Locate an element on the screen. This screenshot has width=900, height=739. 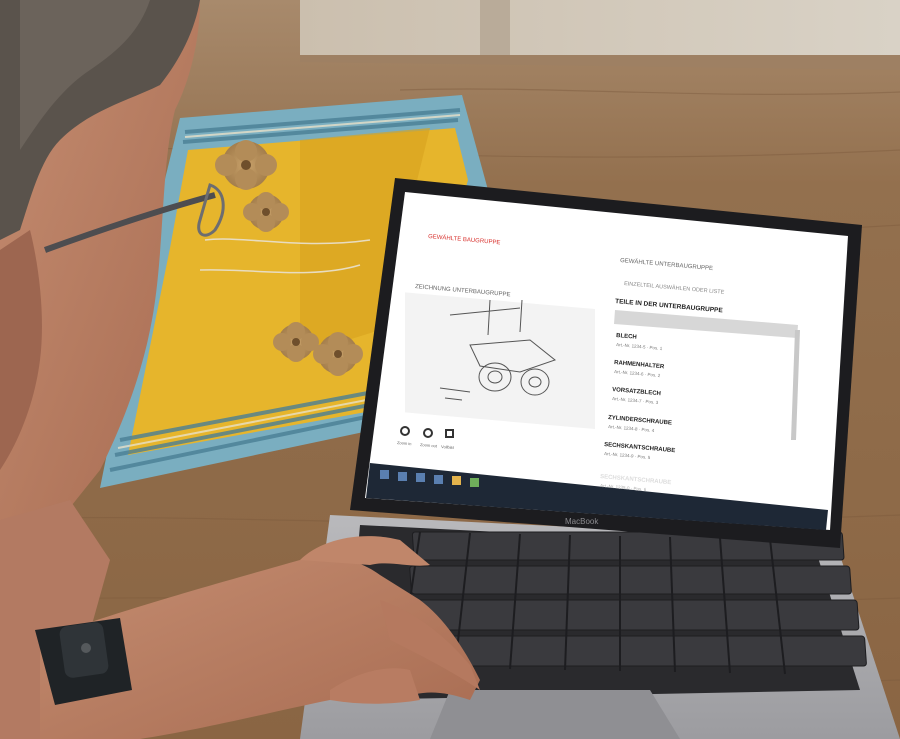
brand-label: MacBook is located at coordinates (582, 521).